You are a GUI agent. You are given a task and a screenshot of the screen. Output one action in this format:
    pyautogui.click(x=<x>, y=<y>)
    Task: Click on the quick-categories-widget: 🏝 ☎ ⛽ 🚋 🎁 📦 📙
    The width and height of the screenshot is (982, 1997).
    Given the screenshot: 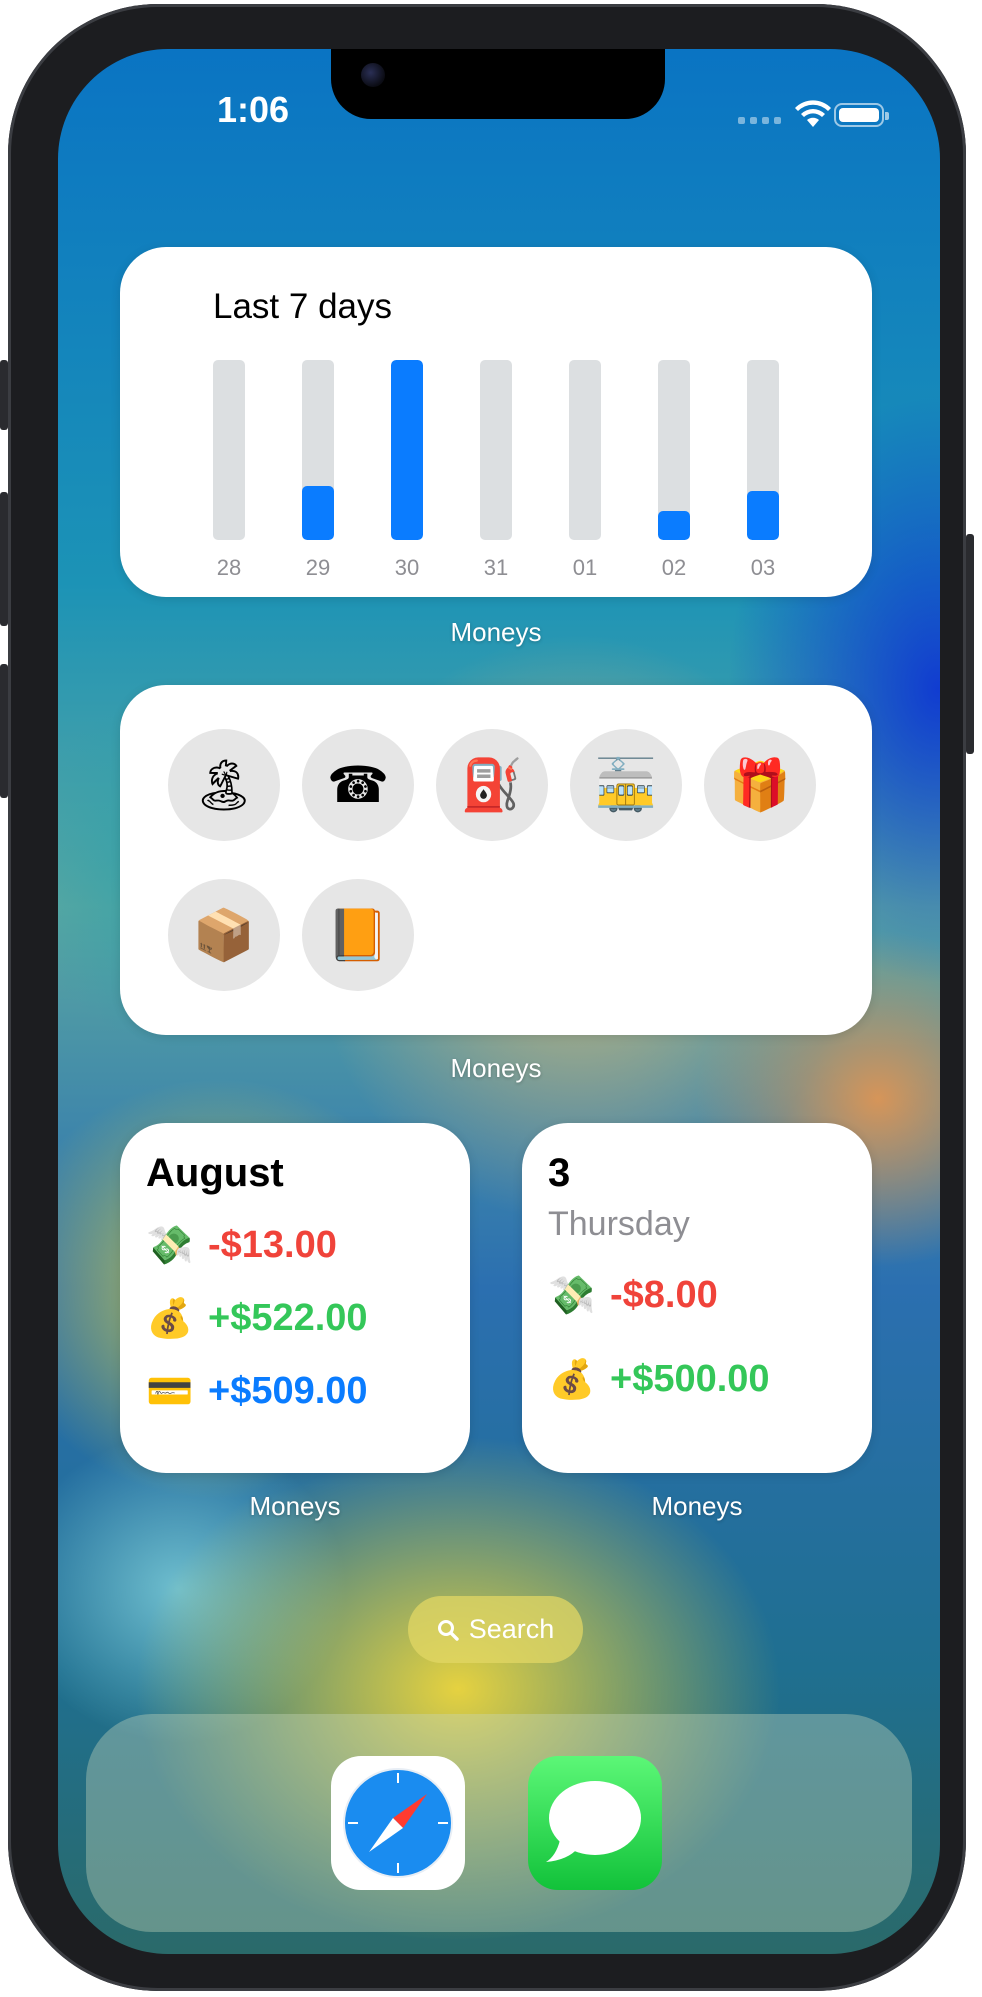 What is the action you would take?
    pyautogui.click(x=496, y=860)
    